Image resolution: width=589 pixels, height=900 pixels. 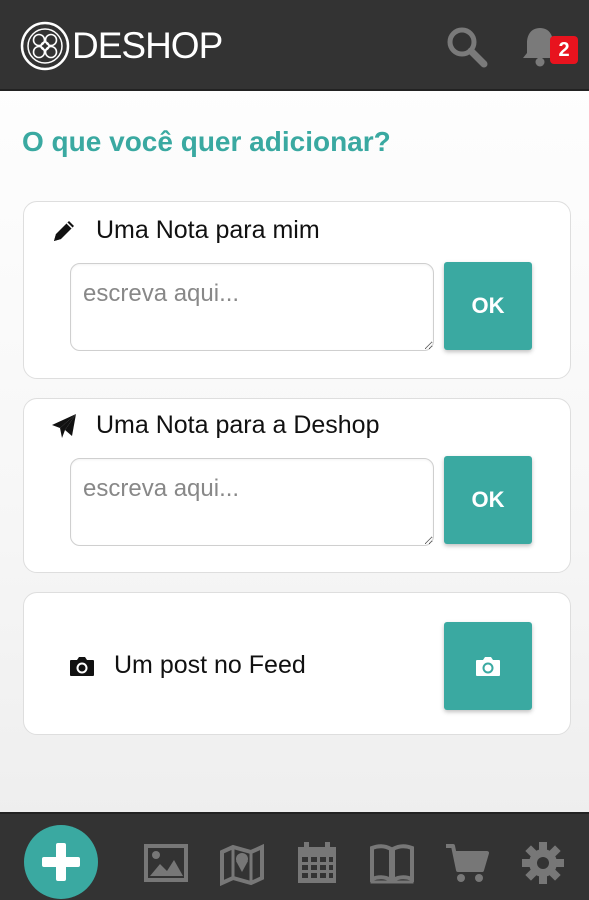 I want to click on card-header: Uma Nota para mim, so click(x=185, y=230).